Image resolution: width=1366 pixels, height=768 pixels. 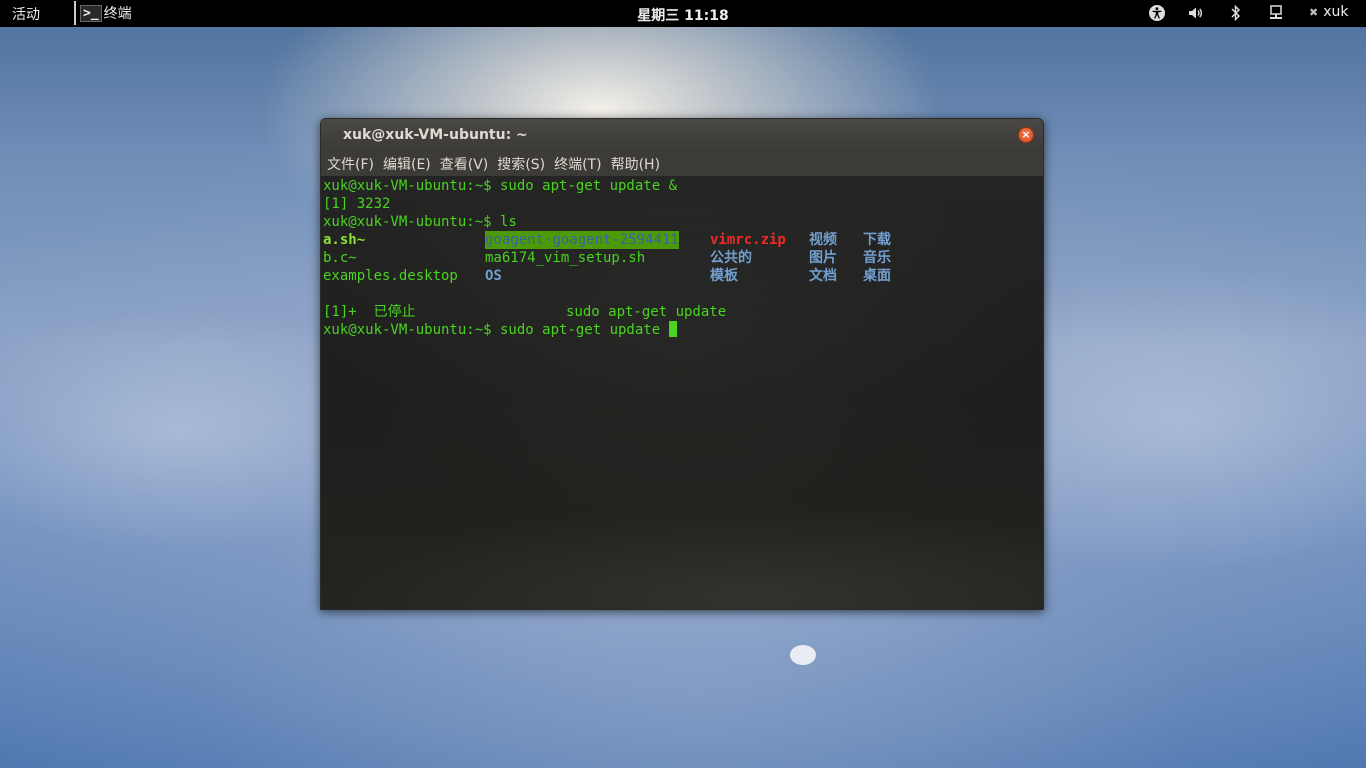 I want to click on user-icon: ✖, so click(x=1314, y=12).